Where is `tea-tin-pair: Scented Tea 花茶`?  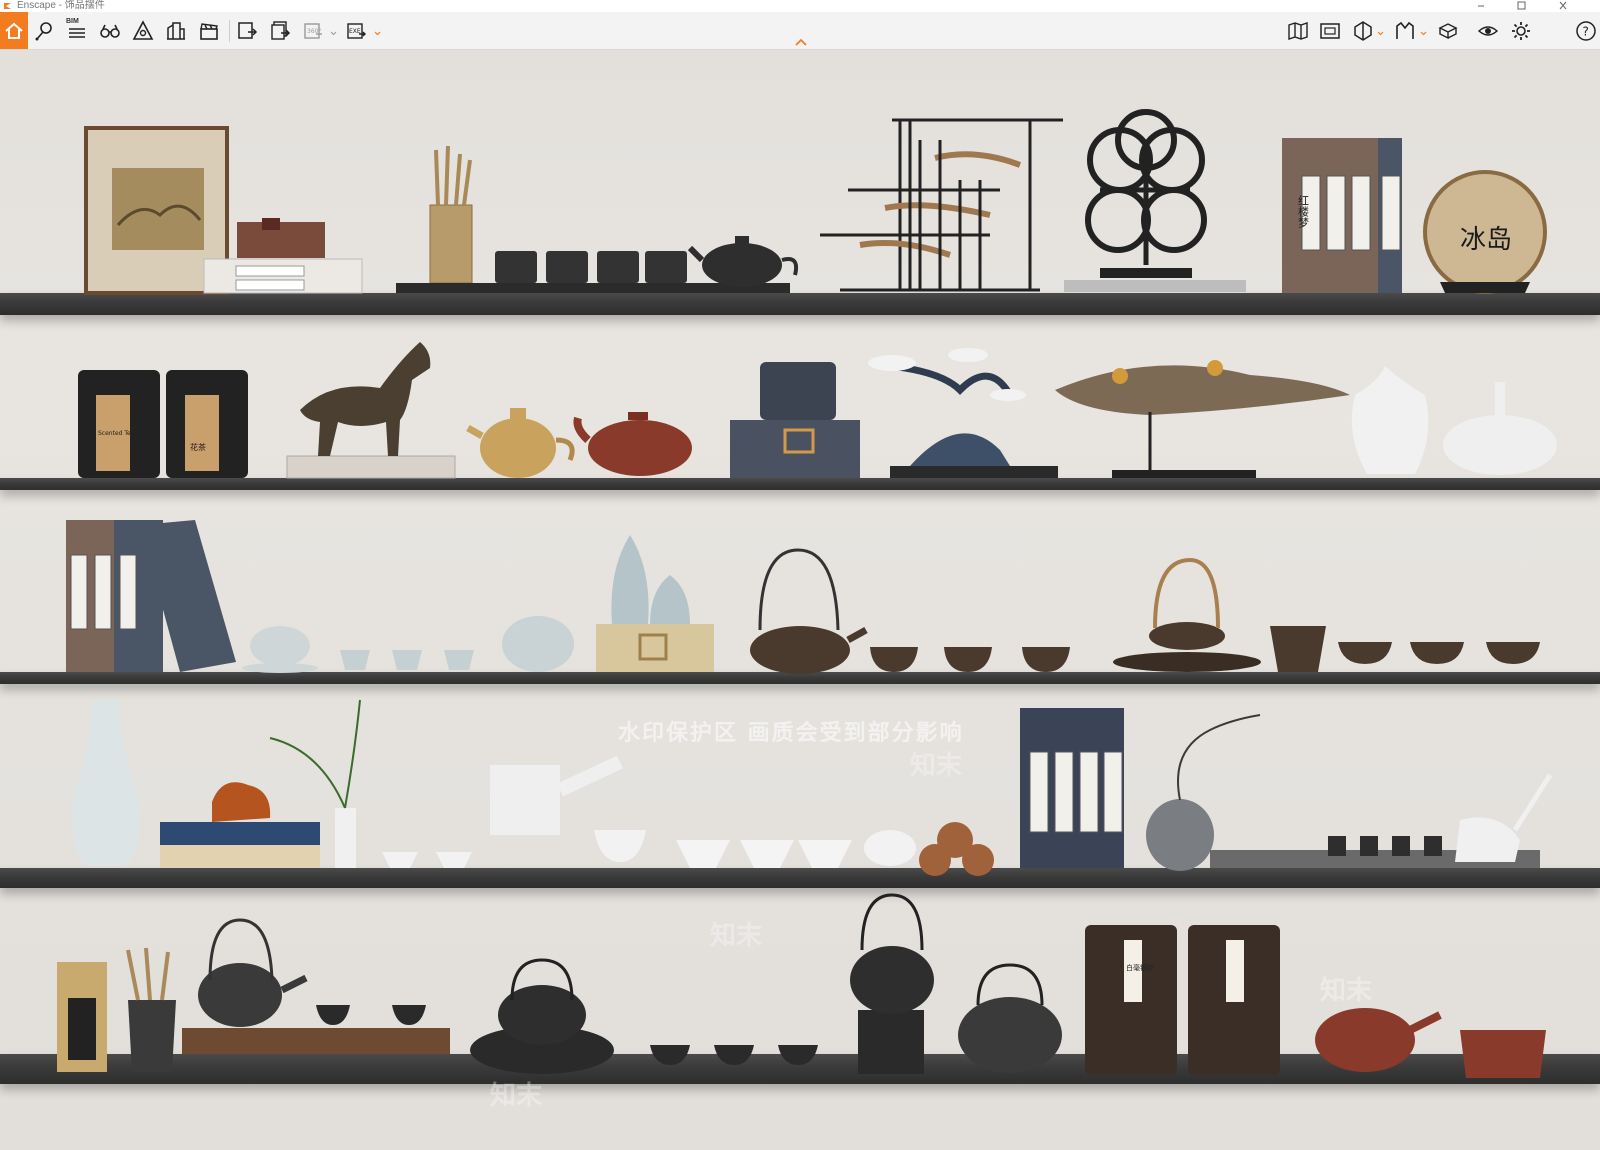 tea-tin-pair: Scented Tea 花茶 is located at coordinates (163, 424).